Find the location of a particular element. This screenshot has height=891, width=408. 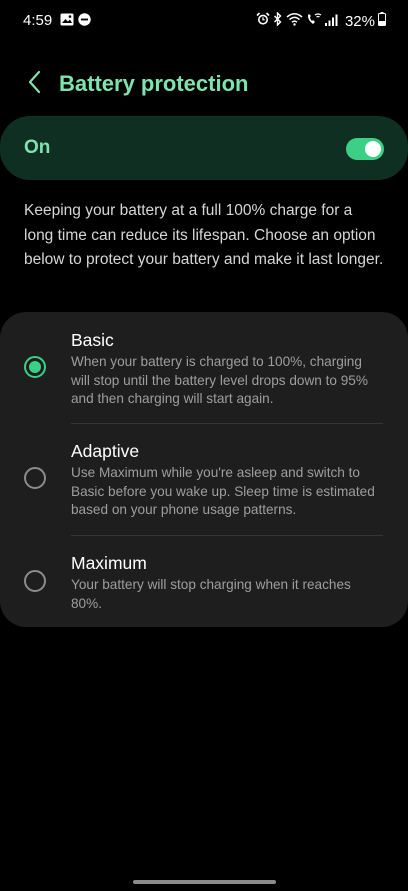

wifi-icon is located at coordinates (294, 21).